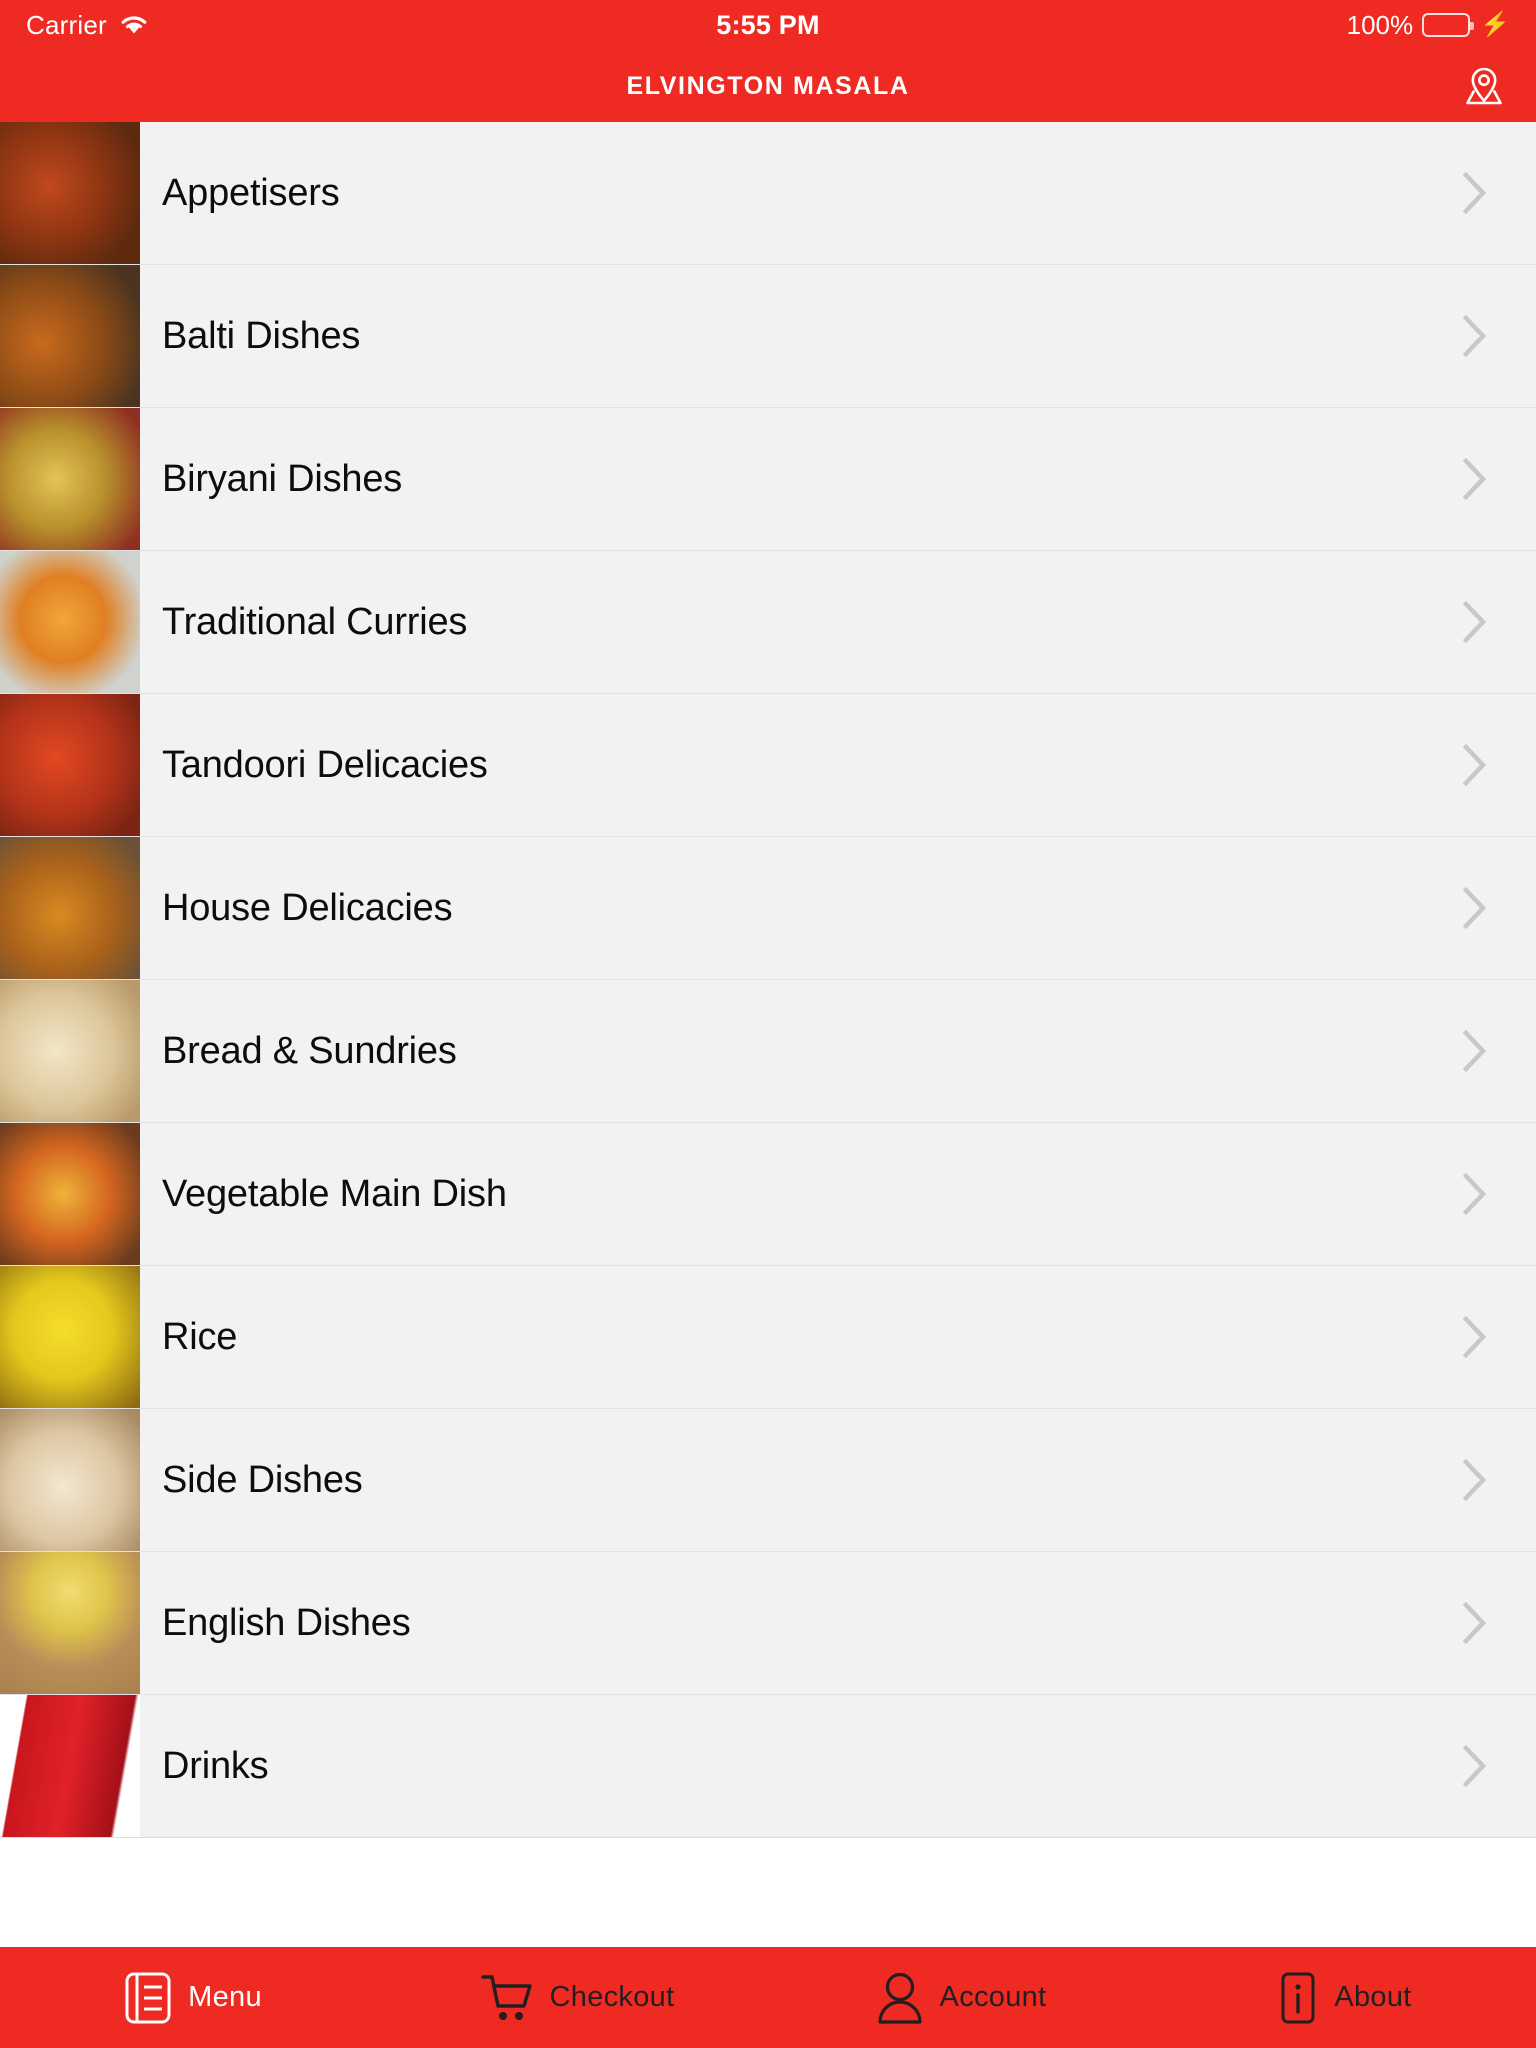 This screenshot has width=1536, height=2048. Describe the element at coordinates (262, 1479) in the screenshot. I see `category-label: Side Dishes` at that location.